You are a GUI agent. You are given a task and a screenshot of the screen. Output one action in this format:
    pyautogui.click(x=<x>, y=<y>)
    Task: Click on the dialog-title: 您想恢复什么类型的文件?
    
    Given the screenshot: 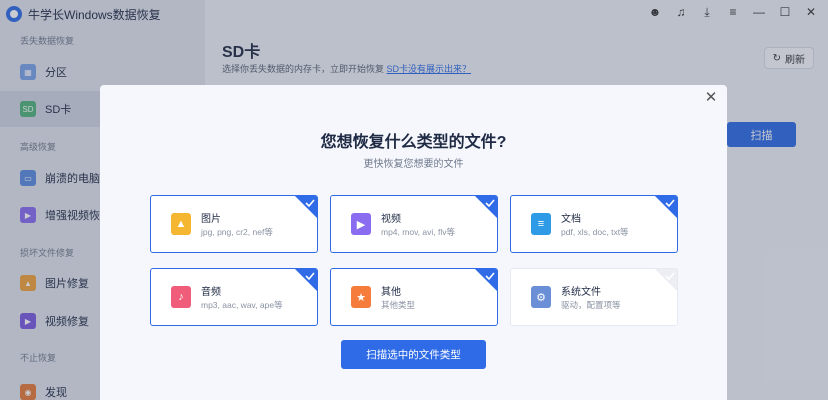 What is the action you would take?
    pyautogui.click(x=413, y=142)
    